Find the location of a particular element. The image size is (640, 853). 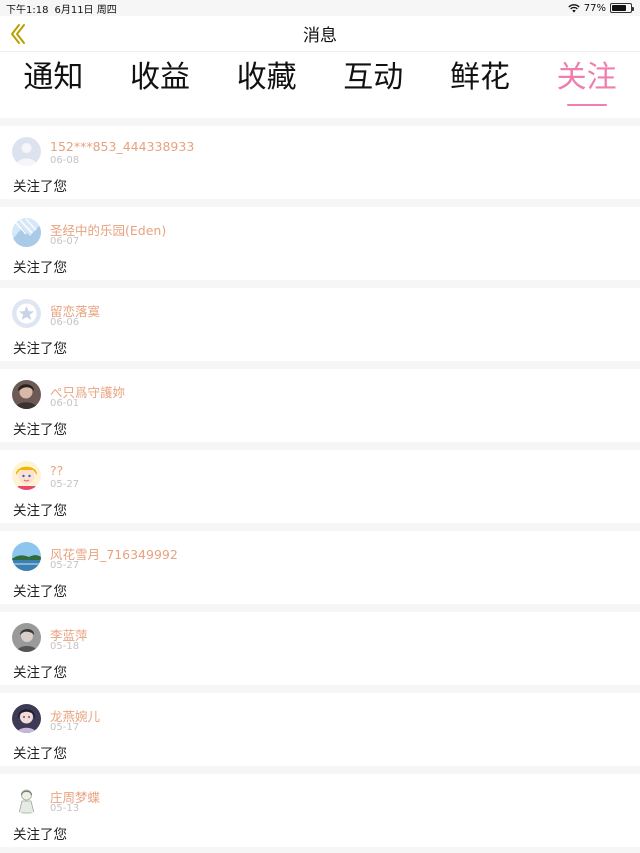

follower-name: ?? is located at coordinates (56, 470).